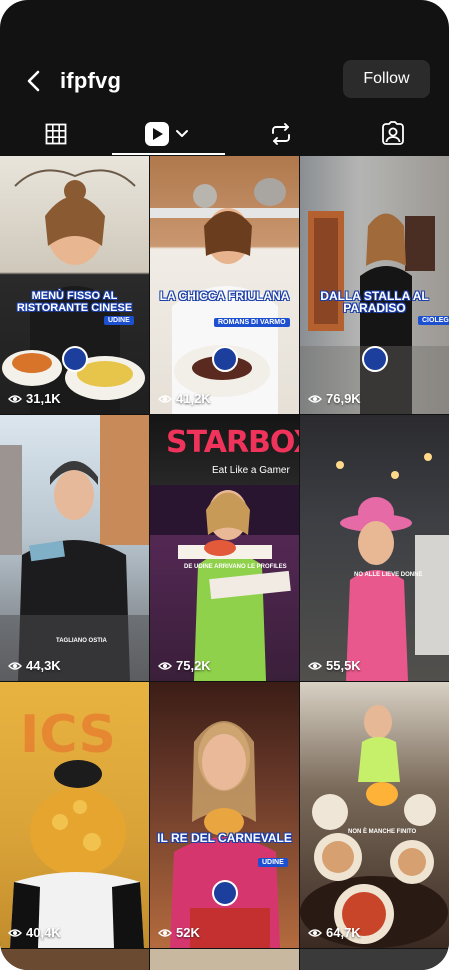 Image resolution: width=449 pixels, height=970 pixels. What do you see at coordinates (77, 826) in the screenshot?
I see `thumbnail-scene: ICS` at bounding box center [77, 826].